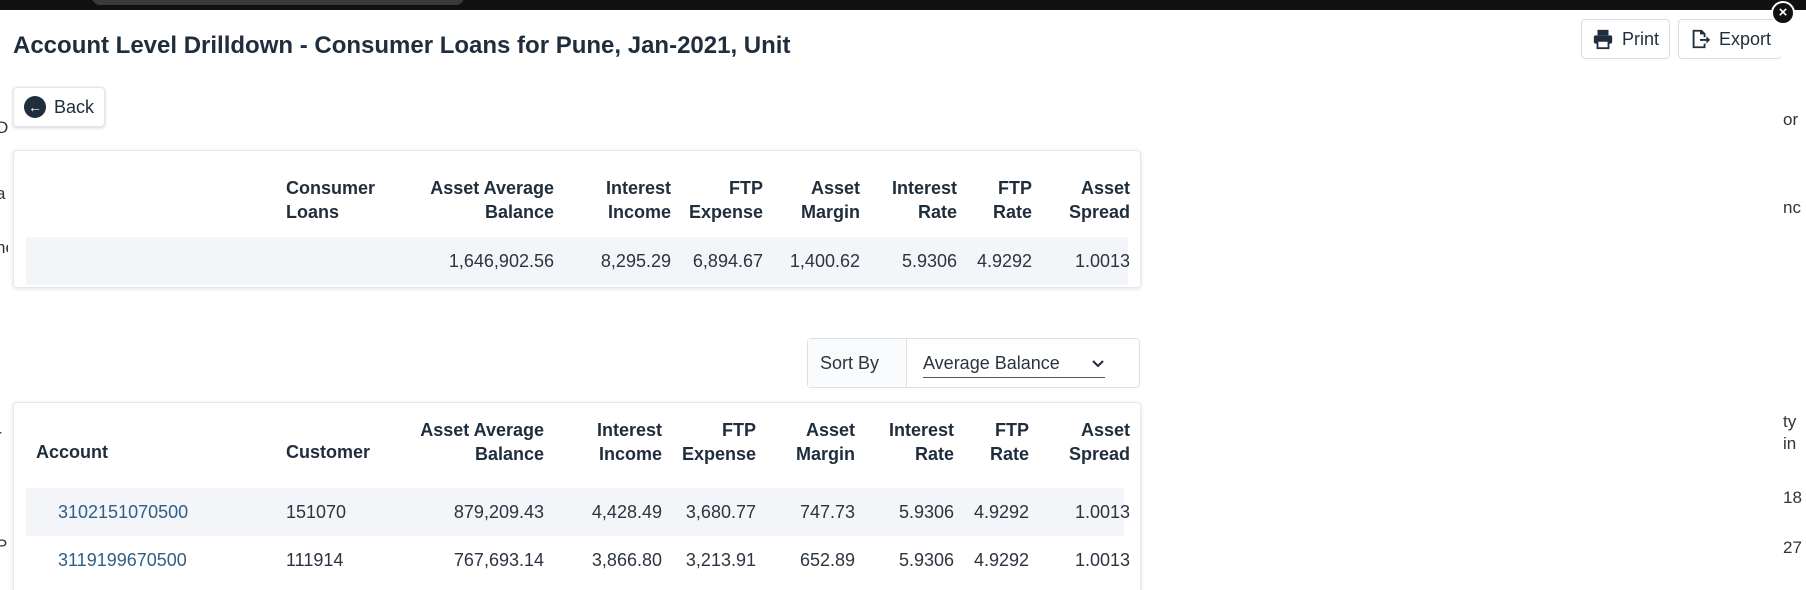 The image size is (1806, 590). Describe the element at coordinates (1745, 38) in the screenshot. I see `export-label: Export` at that location.